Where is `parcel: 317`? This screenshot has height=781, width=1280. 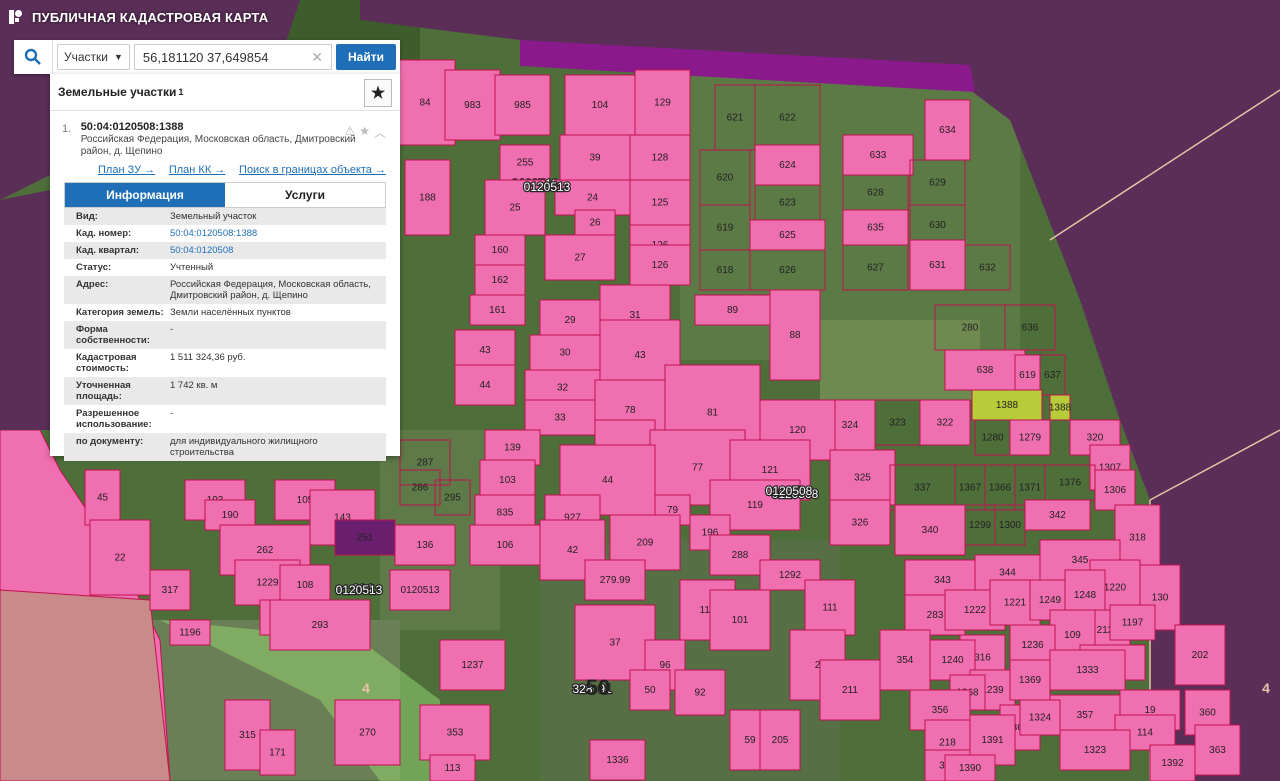 parcel: 317 is located at coordinates (170, 590).